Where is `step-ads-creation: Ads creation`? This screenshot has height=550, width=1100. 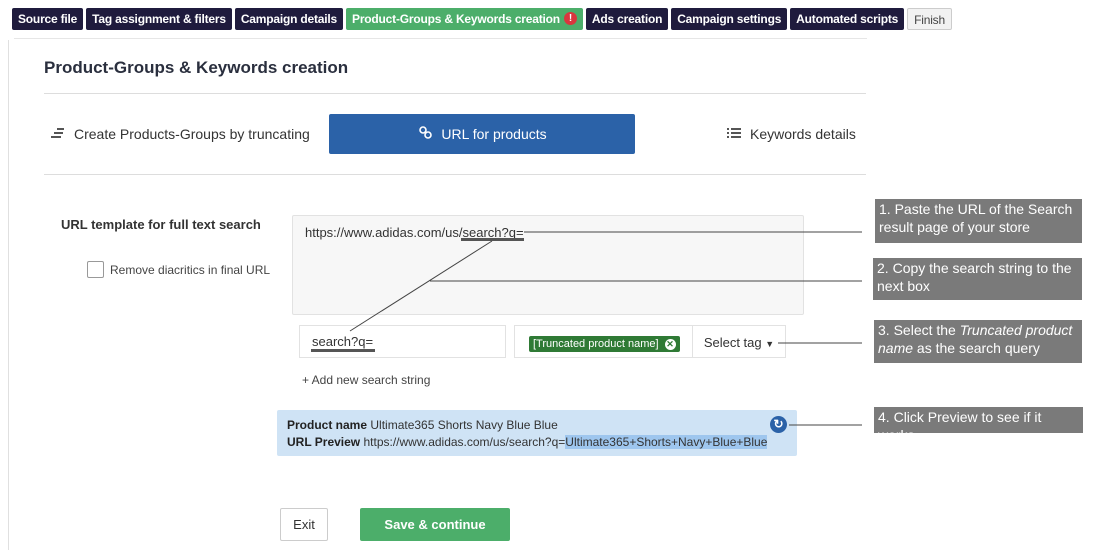
step-ads-creation: Ads creation is located at coordinates (627, 19).